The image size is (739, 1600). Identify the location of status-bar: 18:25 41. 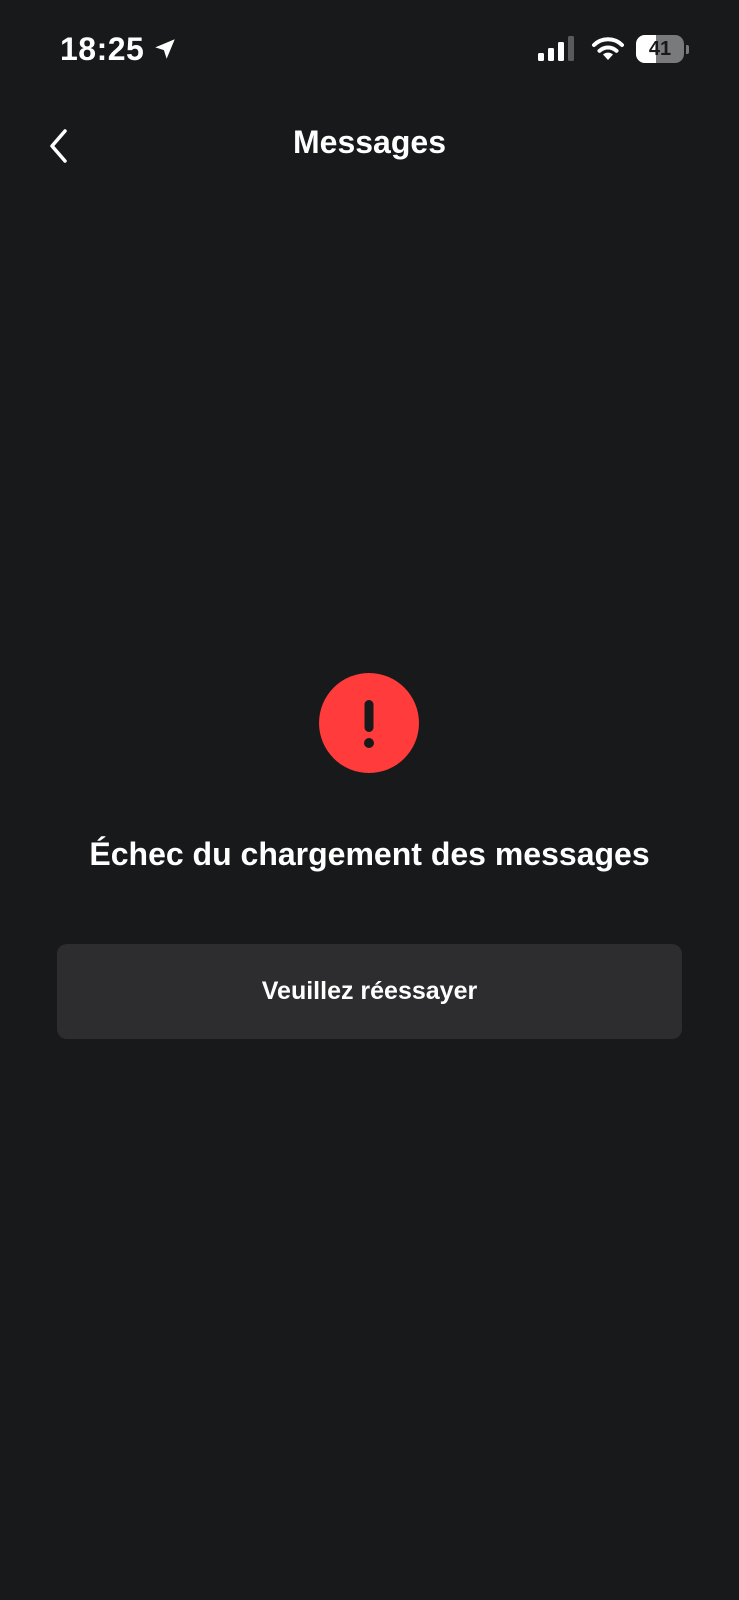
(369, 50).